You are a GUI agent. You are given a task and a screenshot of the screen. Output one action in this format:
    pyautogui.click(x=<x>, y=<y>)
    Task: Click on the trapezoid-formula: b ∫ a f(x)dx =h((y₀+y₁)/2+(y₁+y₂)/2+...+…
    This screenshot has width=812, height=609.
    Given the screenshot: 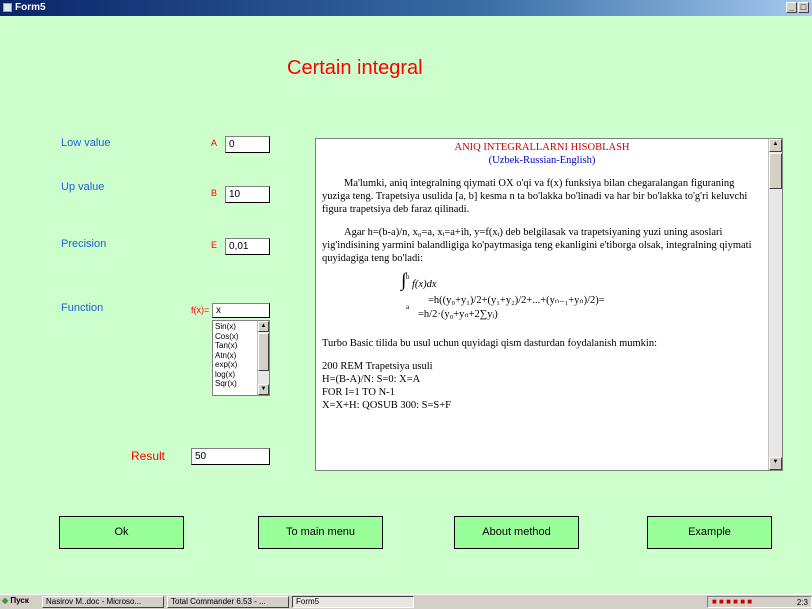 What is the action you would take?
    pyautogui.click(x=542, y=299)
    